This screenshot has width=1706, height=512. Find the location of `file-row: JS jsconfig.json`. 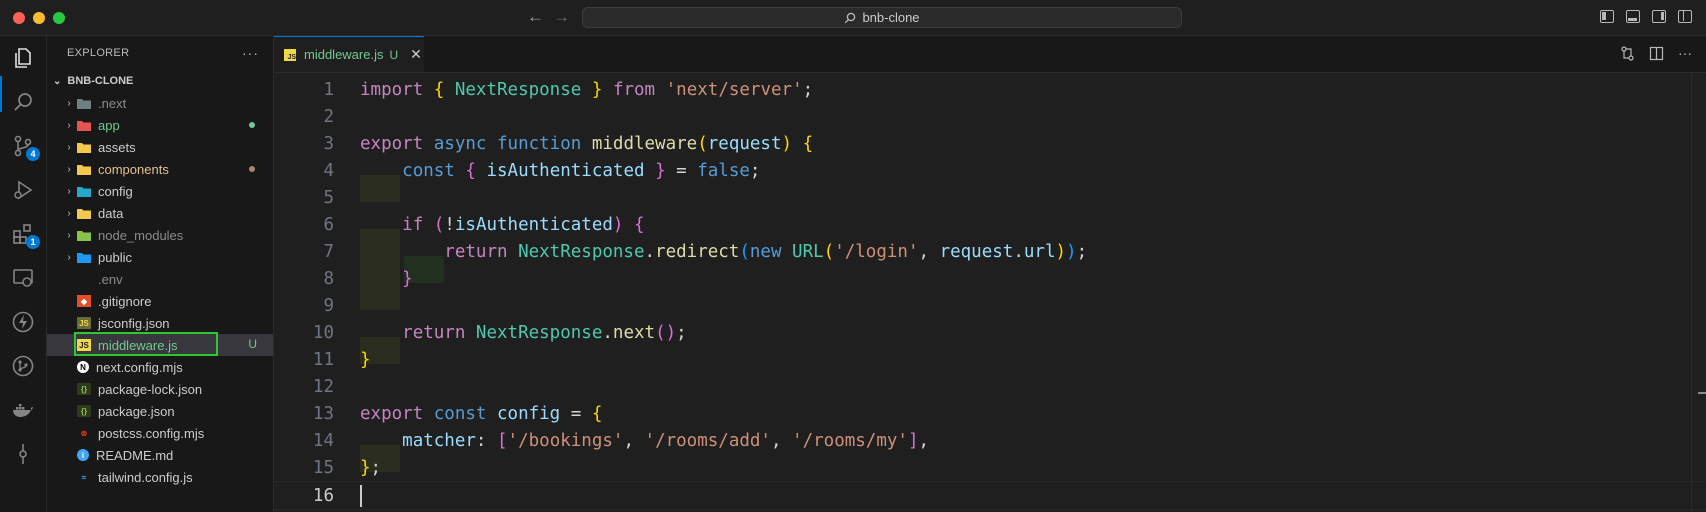

file-row: JS jsconfig.json is located at coordinates (160, 323).